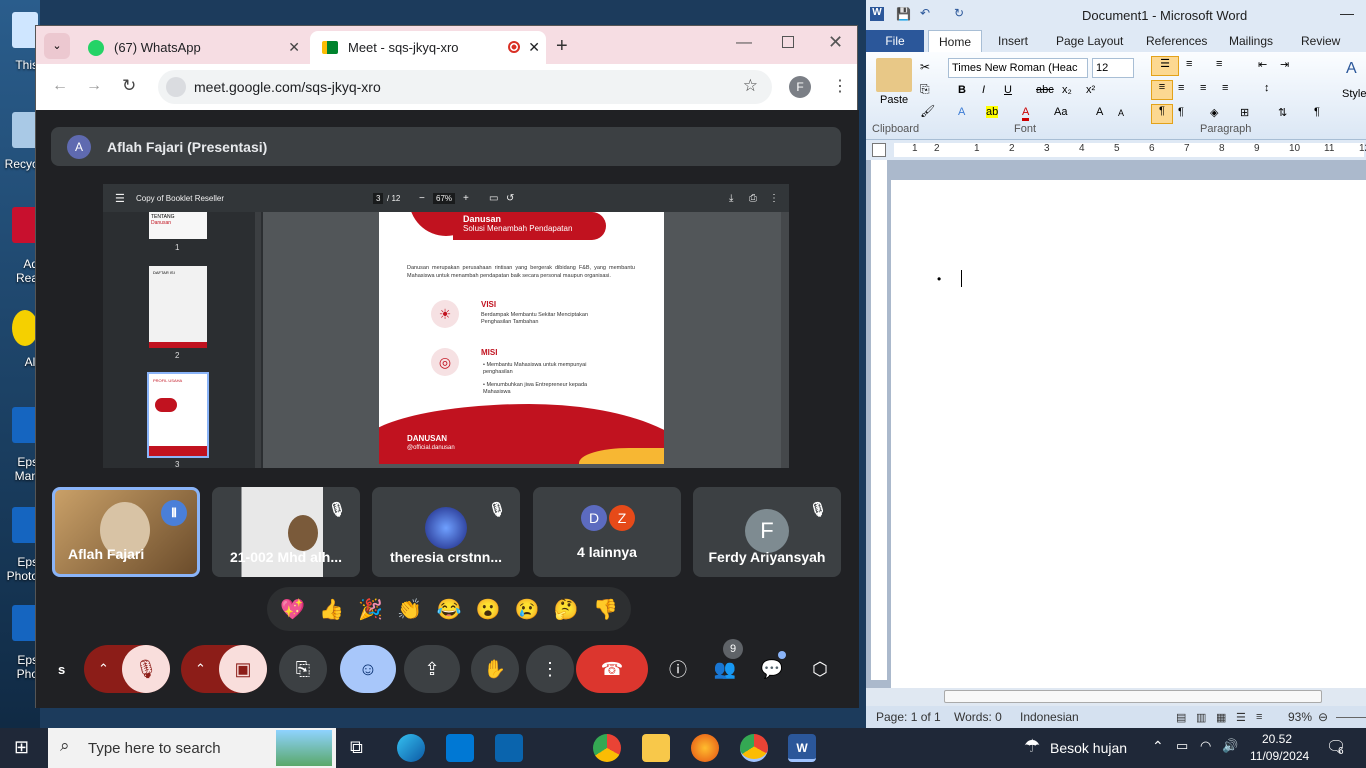  Describe the element at coordinates (1221, 717) in the screenshot. I see `view-web-icon: ▦` at that location.